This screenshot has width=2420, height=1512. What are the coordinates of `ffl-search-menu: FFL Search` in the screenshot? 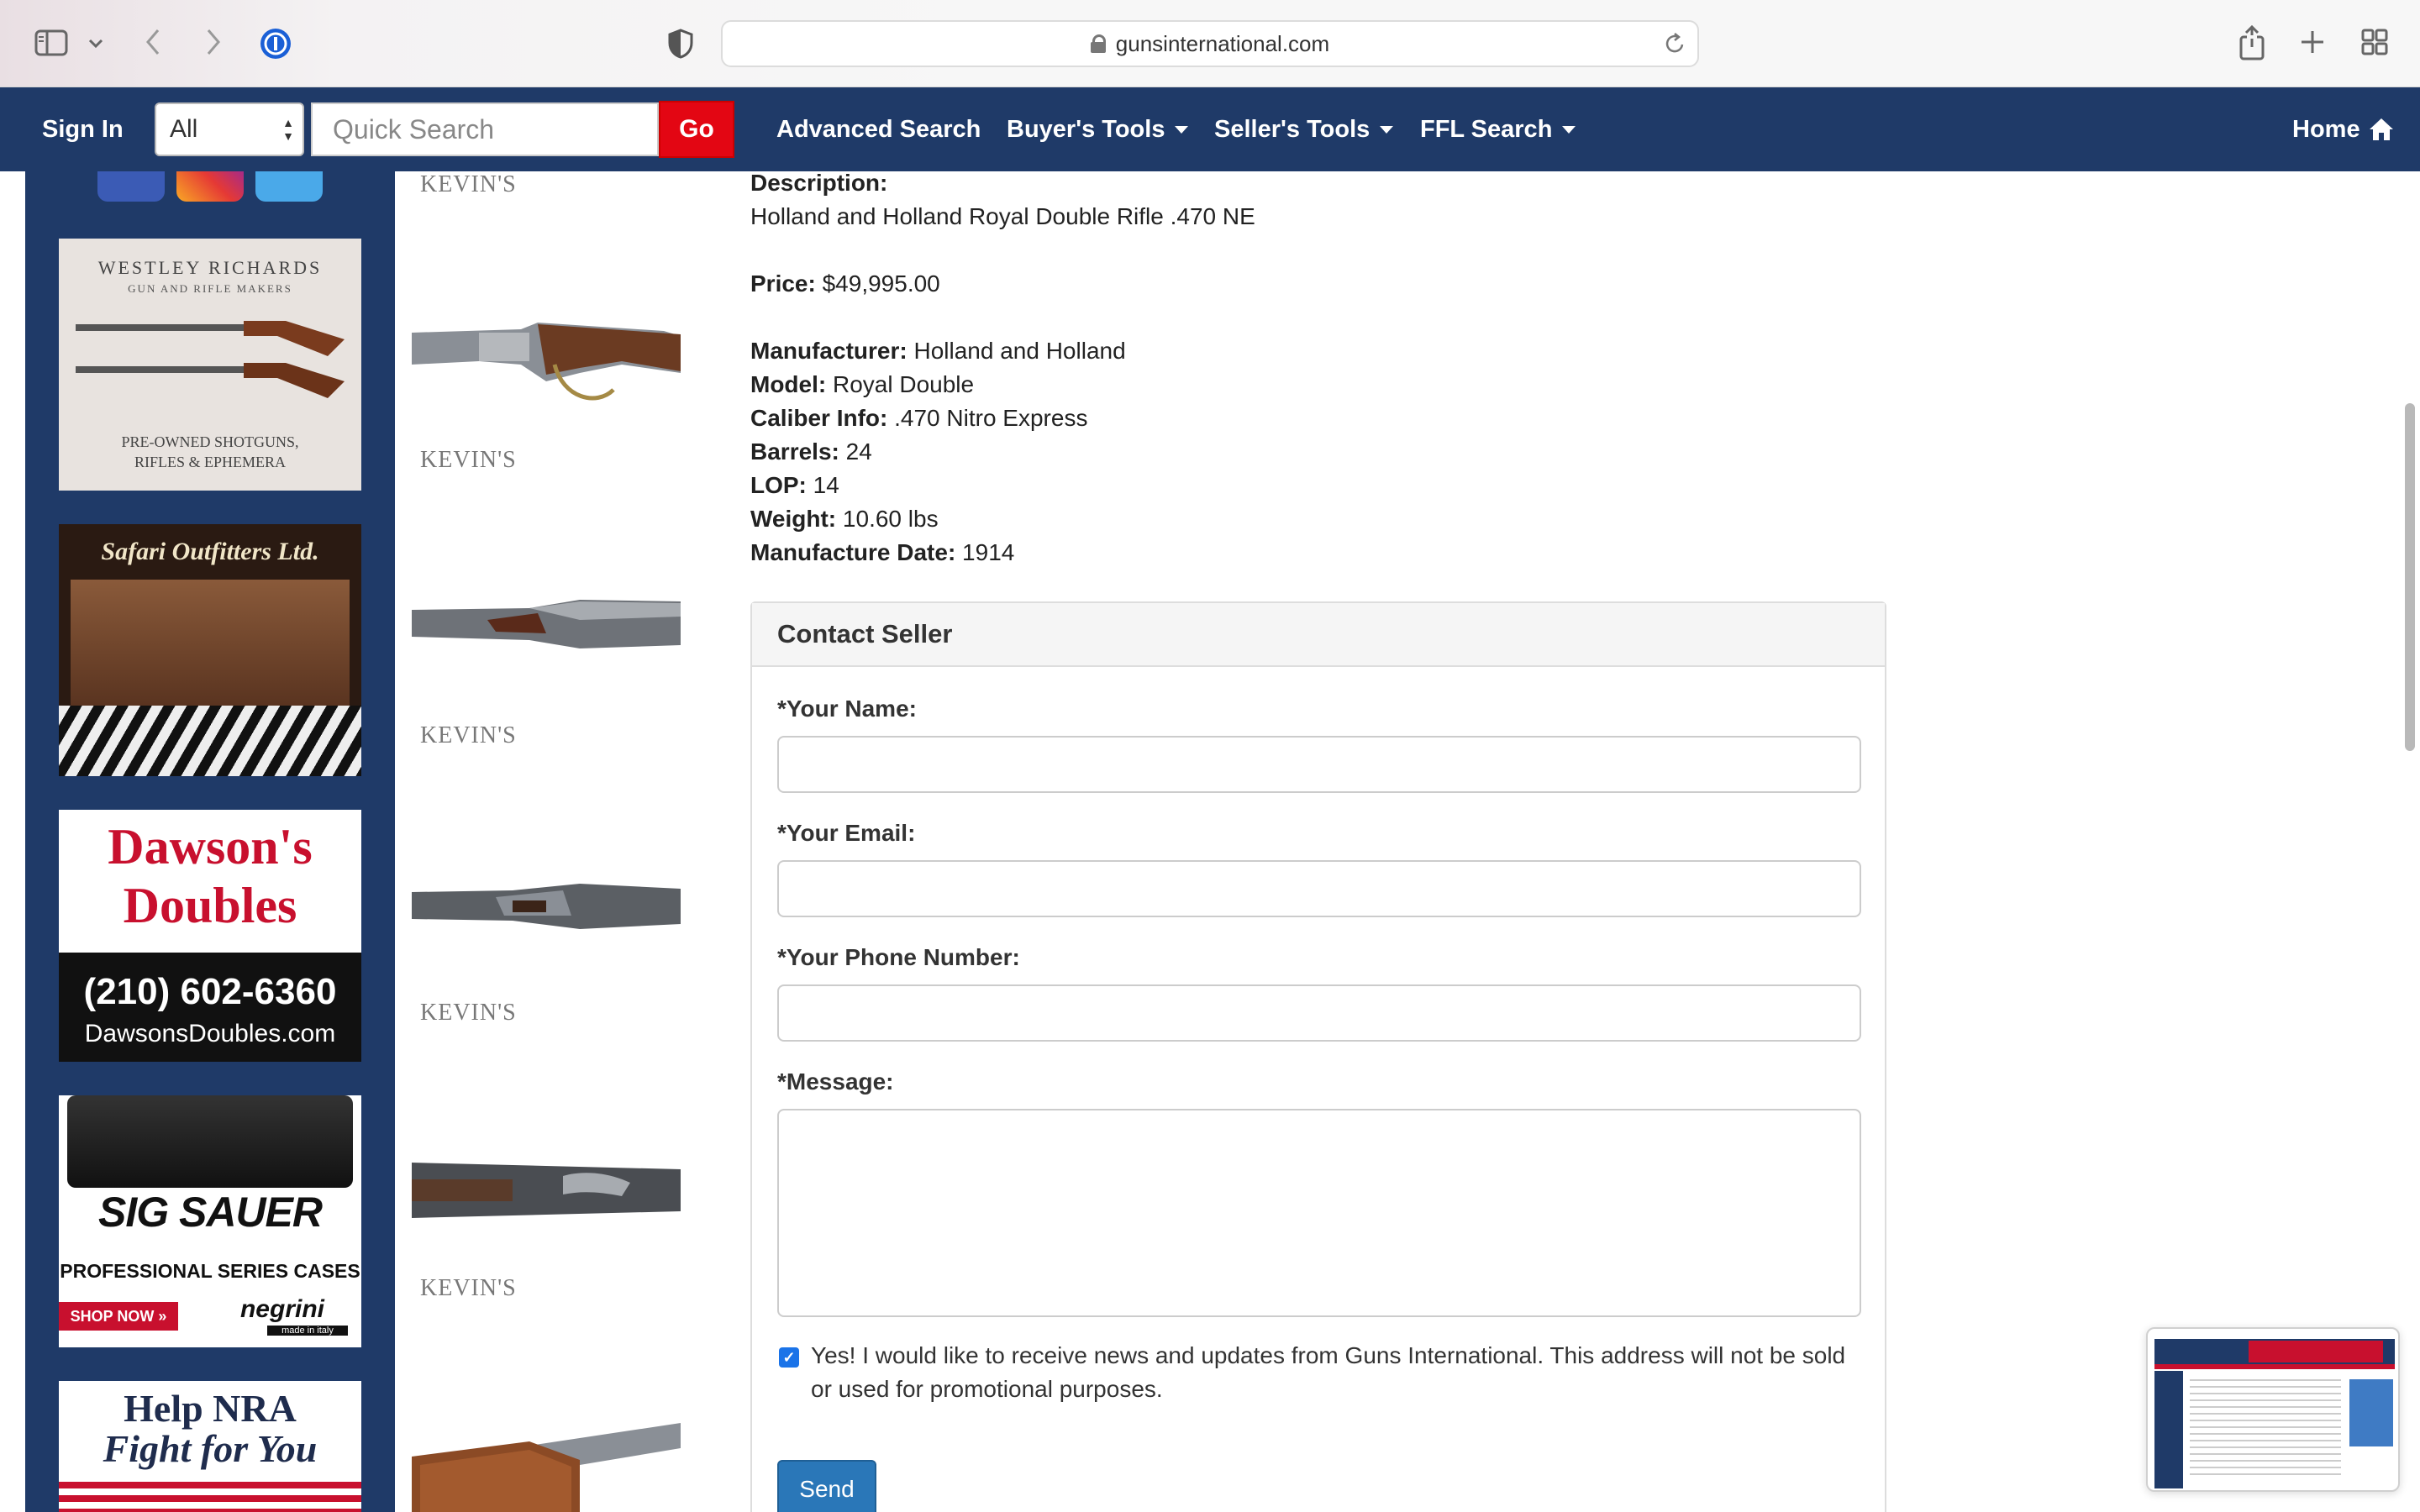 It's located at (1498, 129).